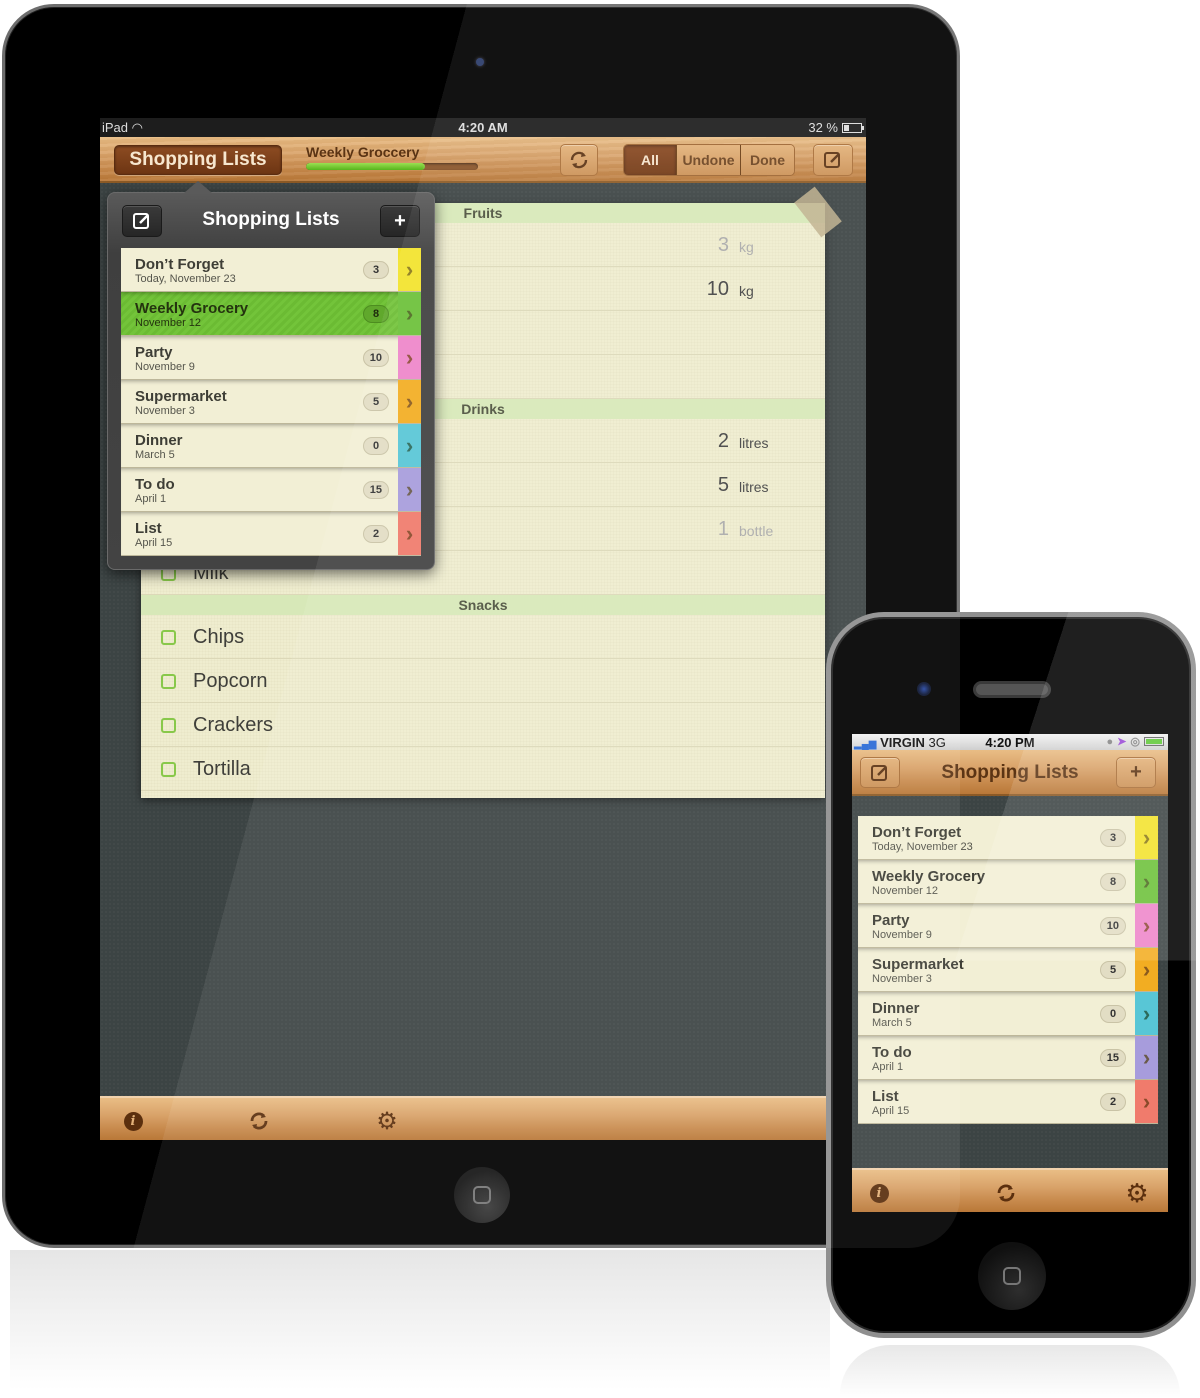 The width and height of the screenshot is (1200, 1398). I want to click on filter-segmented-control: All Undone Done, so click(709, 160).